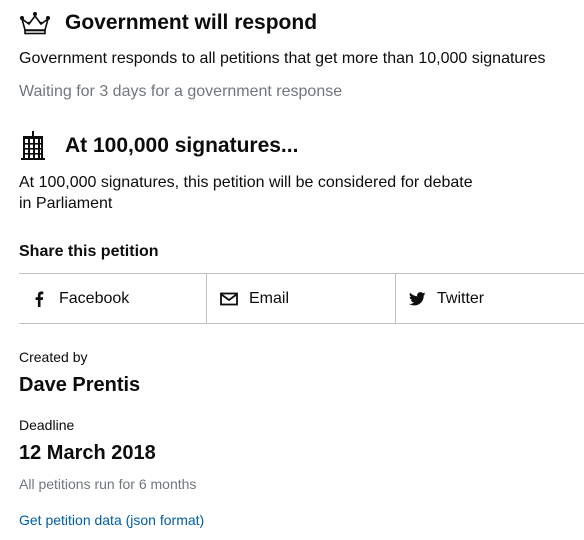  Describe the element at coordinates (269, 298) in the screenshot. I see `share-email-label: Email` at that location.